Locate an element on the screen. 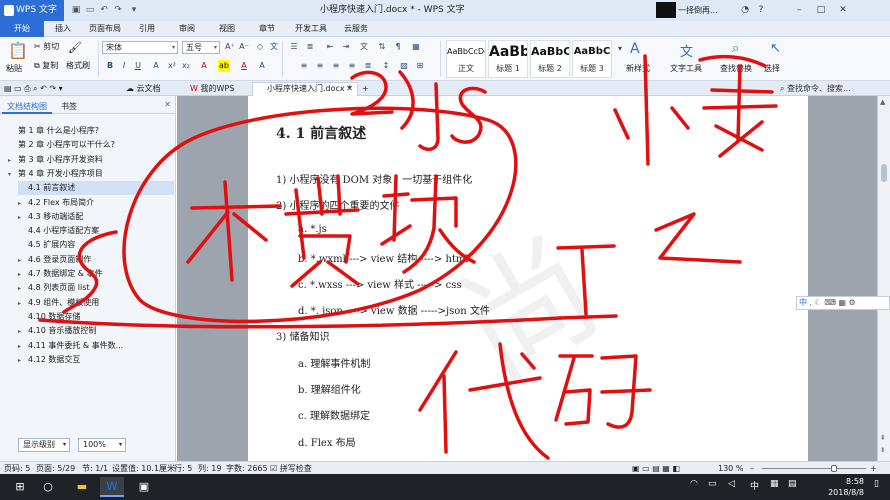 Image resolution: width=890 pixels, height=500 pixels. find-replace-button: 查找替换 is located at coordinates (736, 68).